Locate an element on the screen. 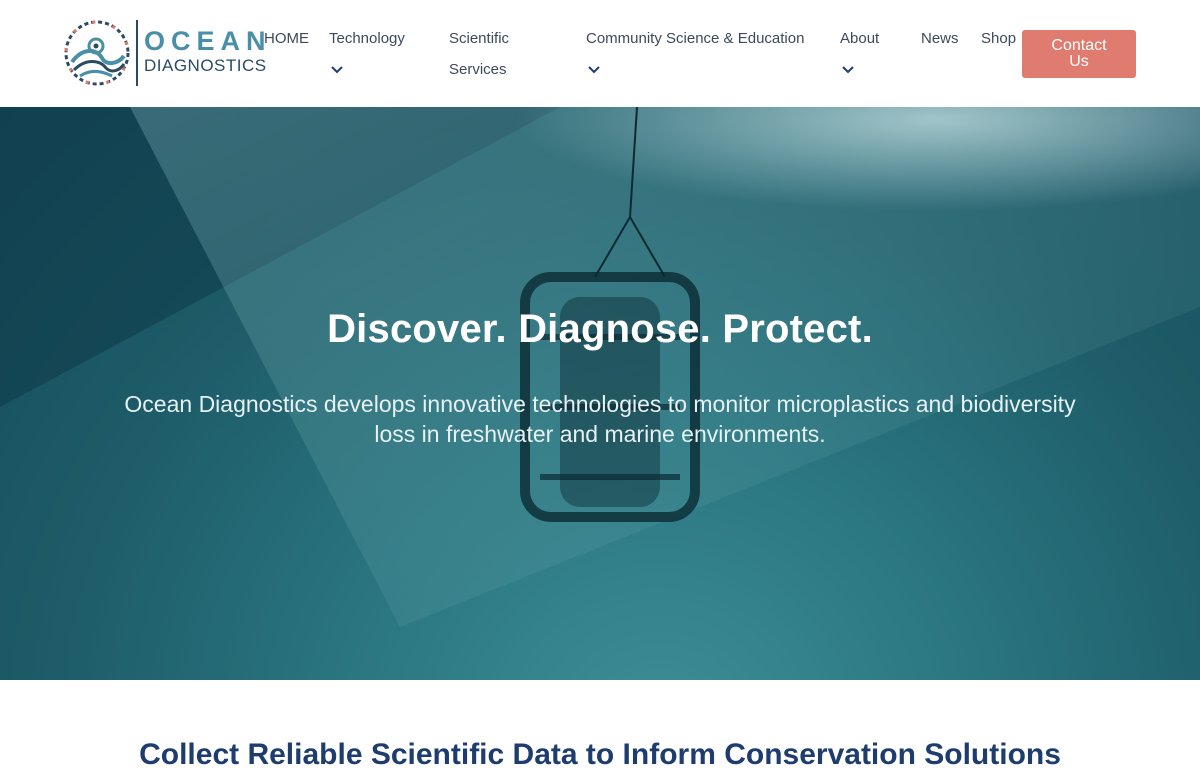  contact-us-label: Contact Us is located at coordinates (1079, 53).